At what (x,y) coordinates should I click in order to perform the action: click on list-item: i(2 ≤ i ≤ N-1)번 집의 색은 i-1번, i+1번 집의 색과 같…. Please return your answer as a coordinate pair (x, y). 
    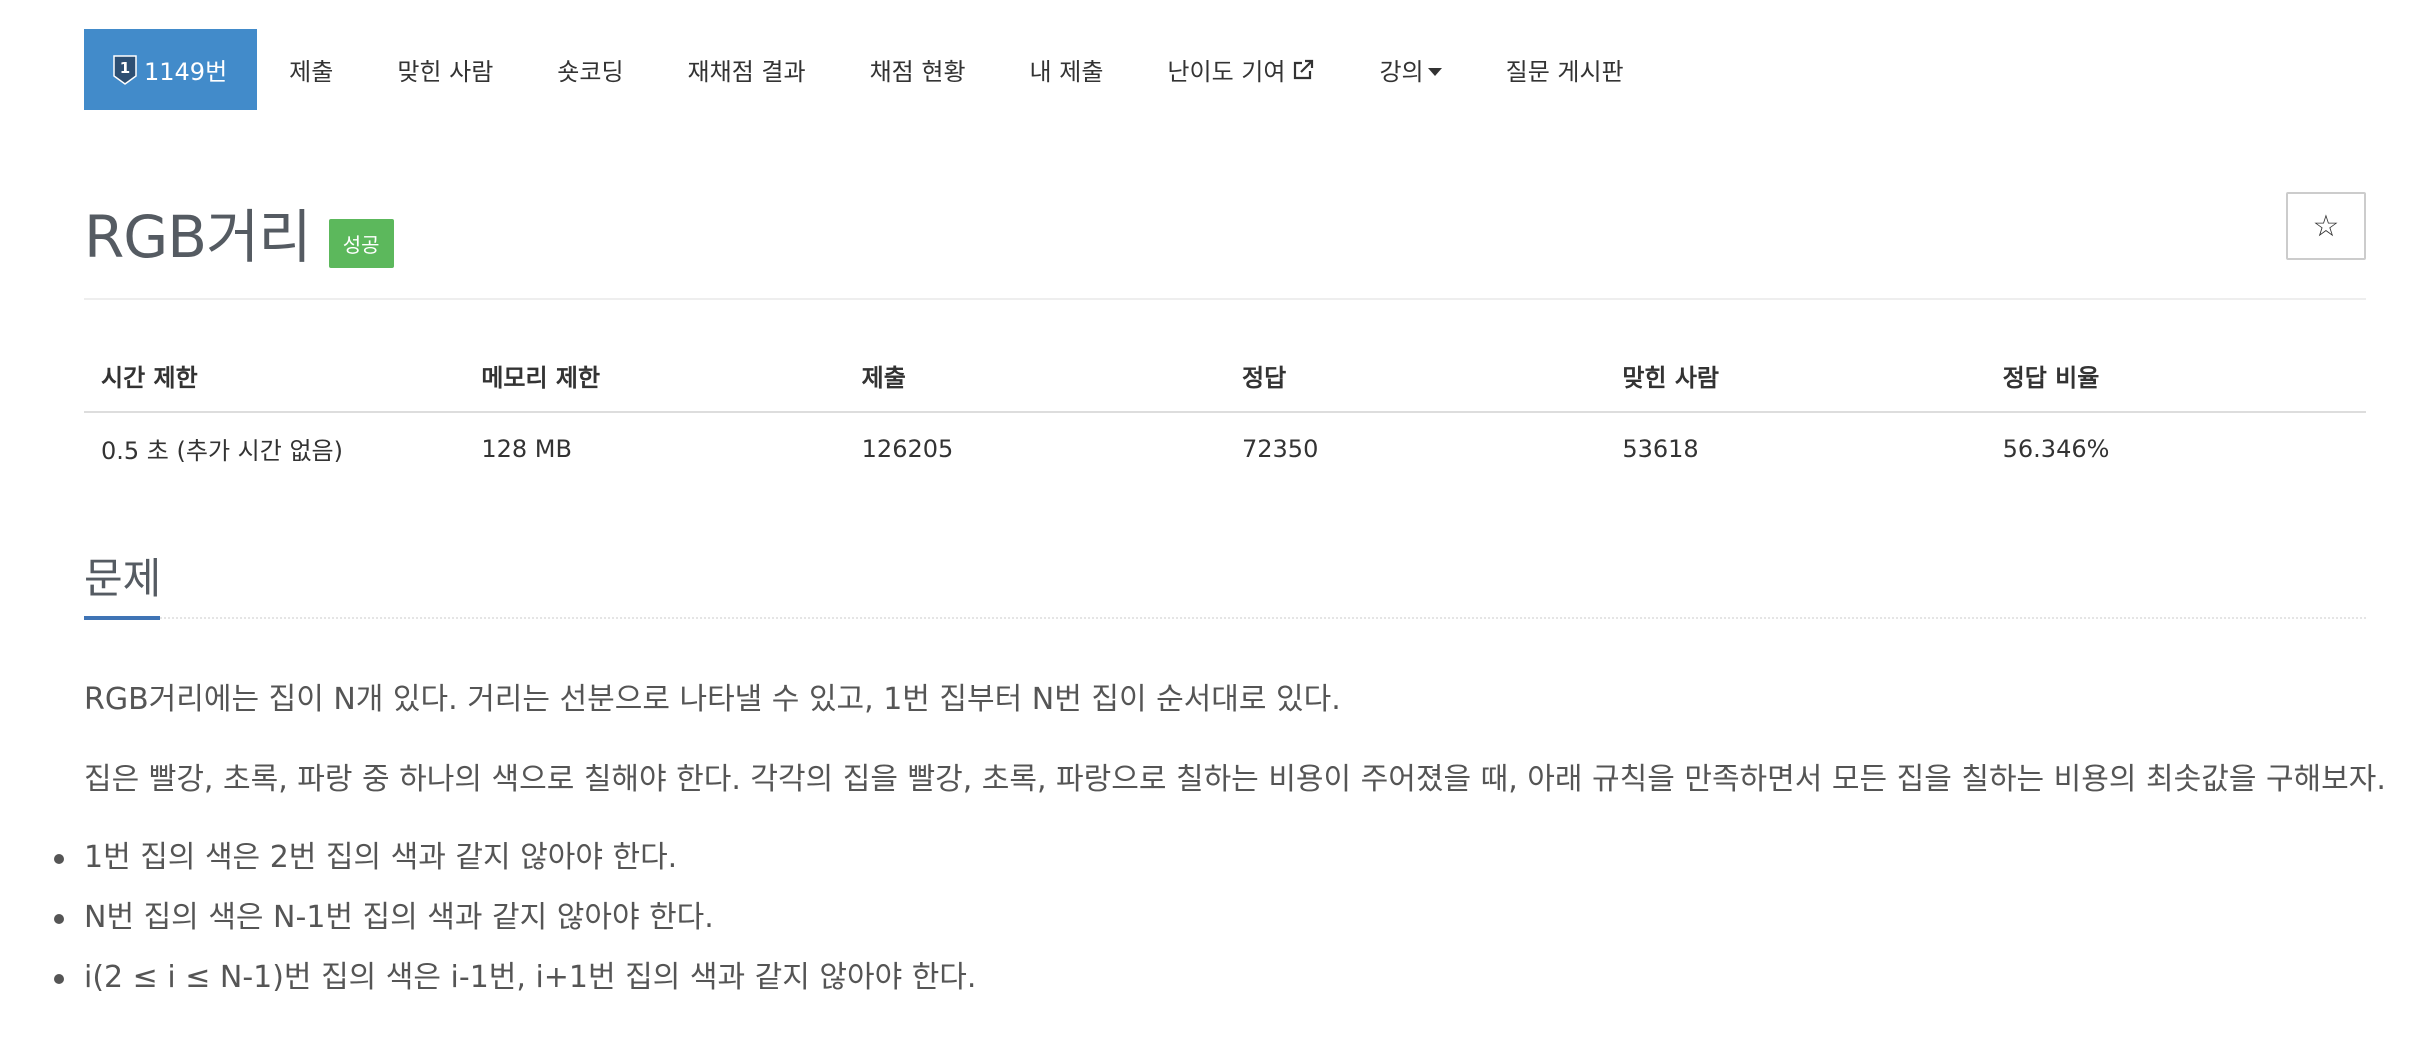
    Looking at the image, I should click on (514, 988).